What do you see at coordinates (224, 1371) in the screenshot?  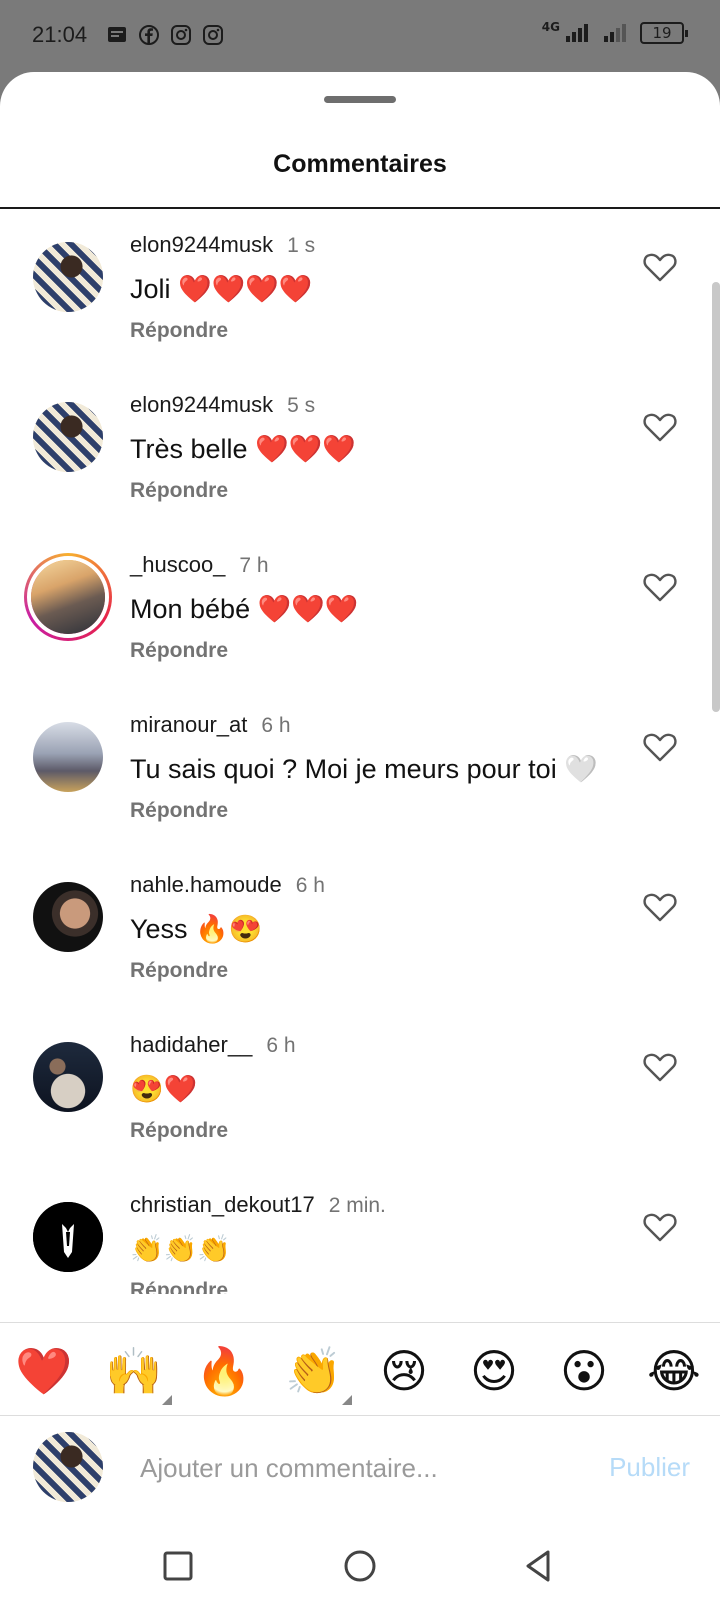 I see `reaction-fire: 🔥` at bounding box center [224, 1371].